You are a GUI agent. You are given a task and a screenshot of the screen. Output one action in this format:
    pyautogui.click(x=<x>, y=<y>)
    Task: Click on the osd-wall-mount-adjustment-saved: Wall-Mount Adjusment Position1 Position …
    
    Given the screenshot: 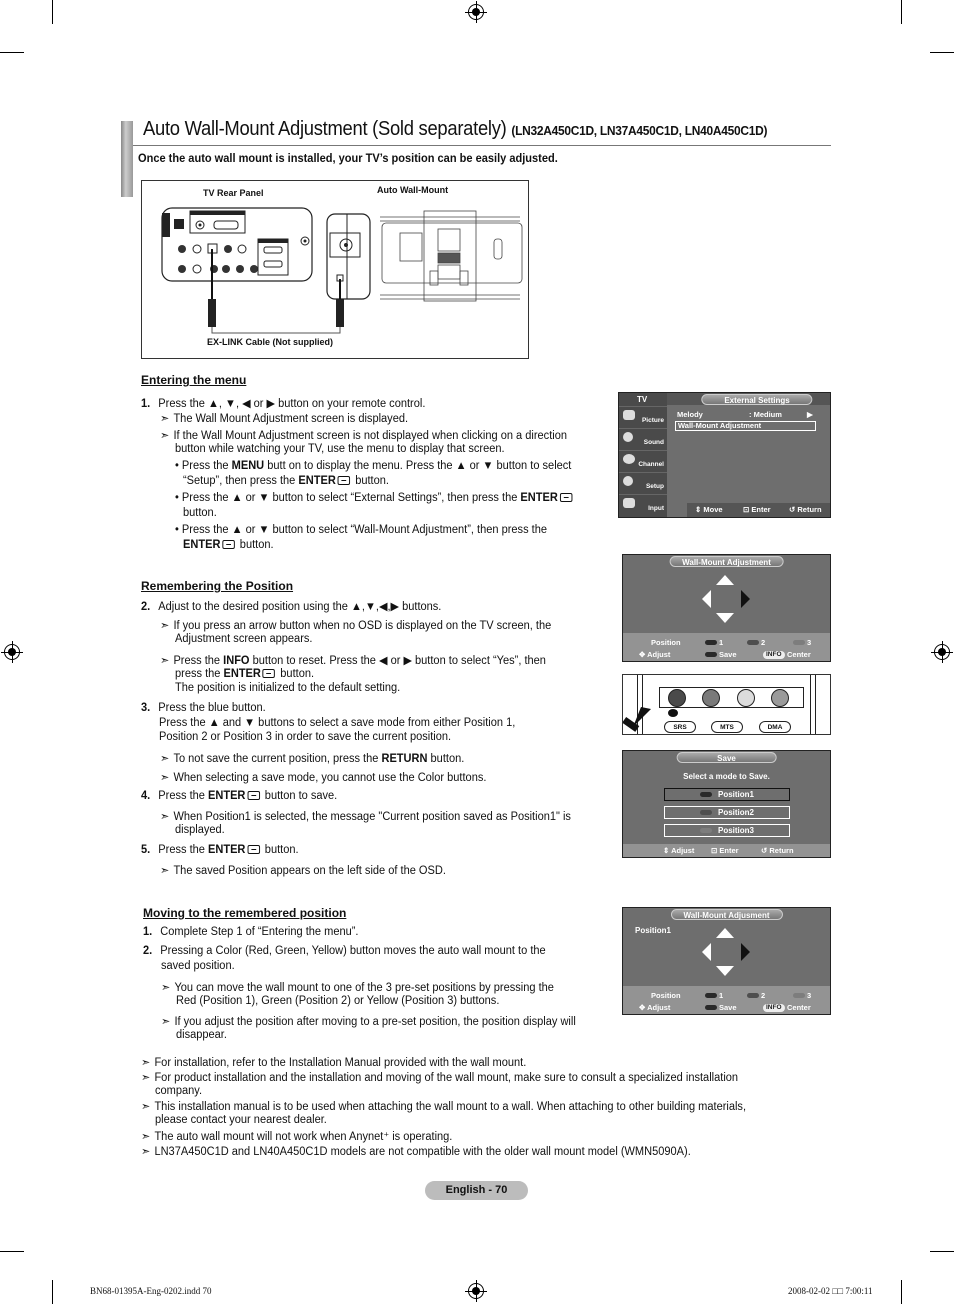 What is the action you would take?
    pyautogui.click(x=726, y=961)
    